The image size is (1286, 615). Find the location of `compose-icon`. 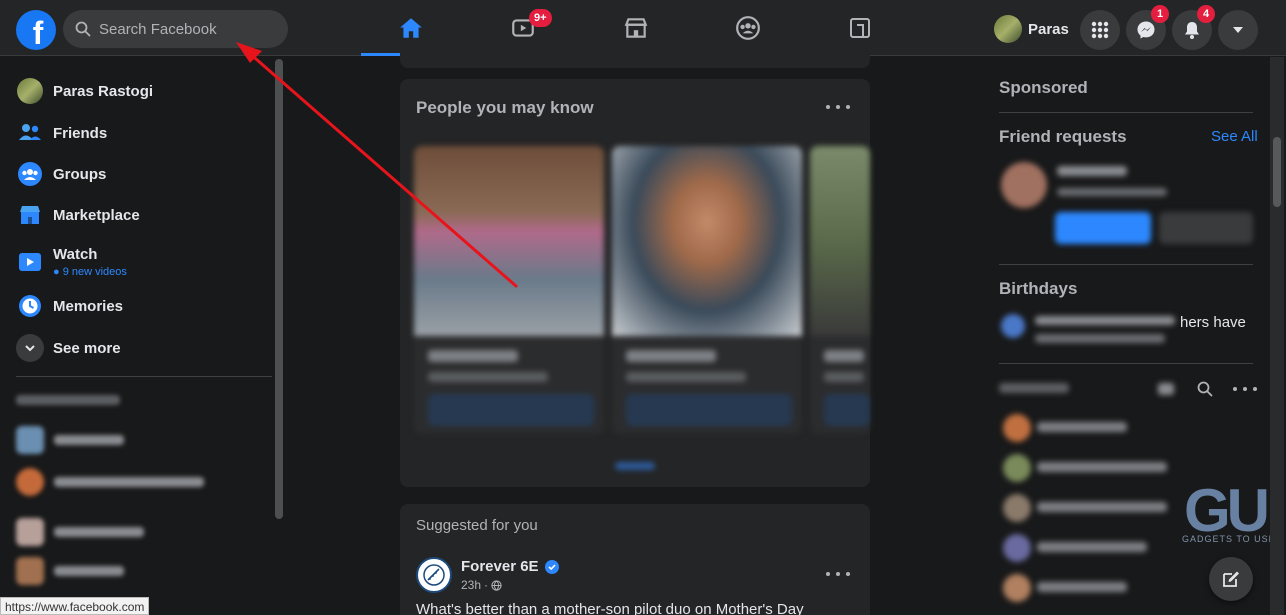

compose-icon is located at coordinates (1231, 579).